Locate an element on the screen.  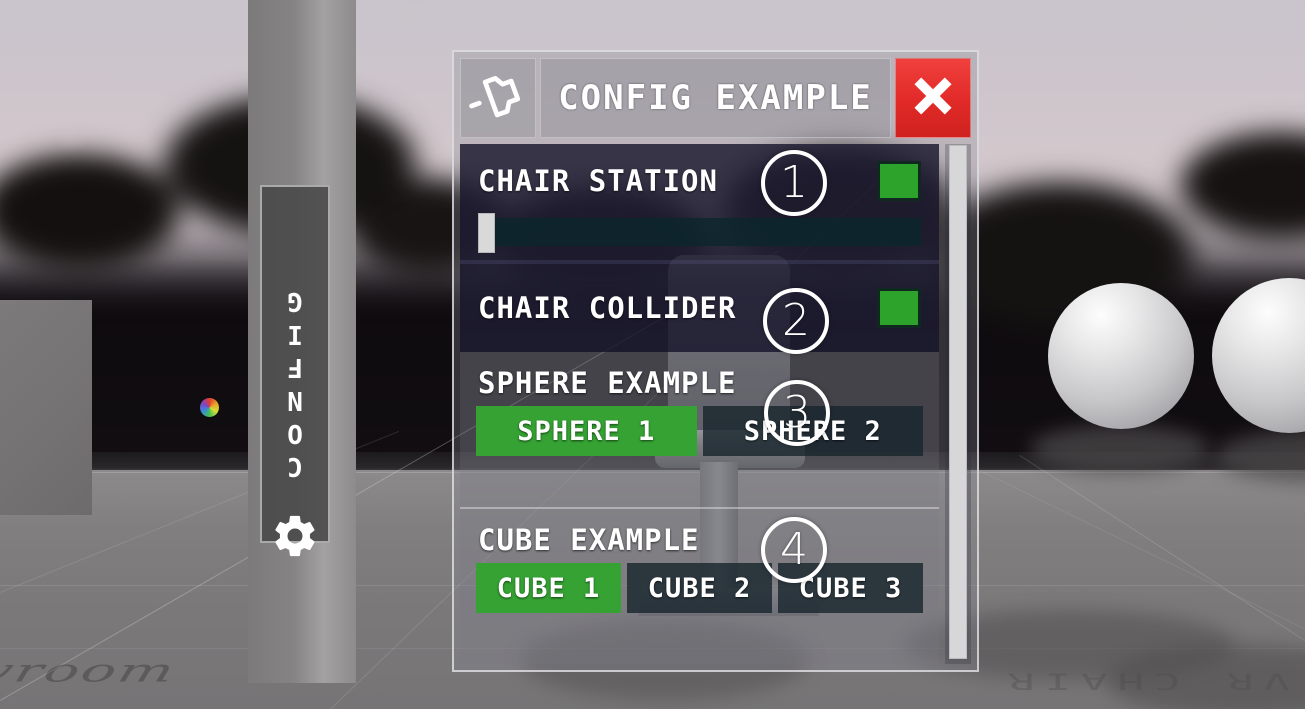
row-label-chair-collider: CHAIR COLLIDER is located at coordinates (607, 308).